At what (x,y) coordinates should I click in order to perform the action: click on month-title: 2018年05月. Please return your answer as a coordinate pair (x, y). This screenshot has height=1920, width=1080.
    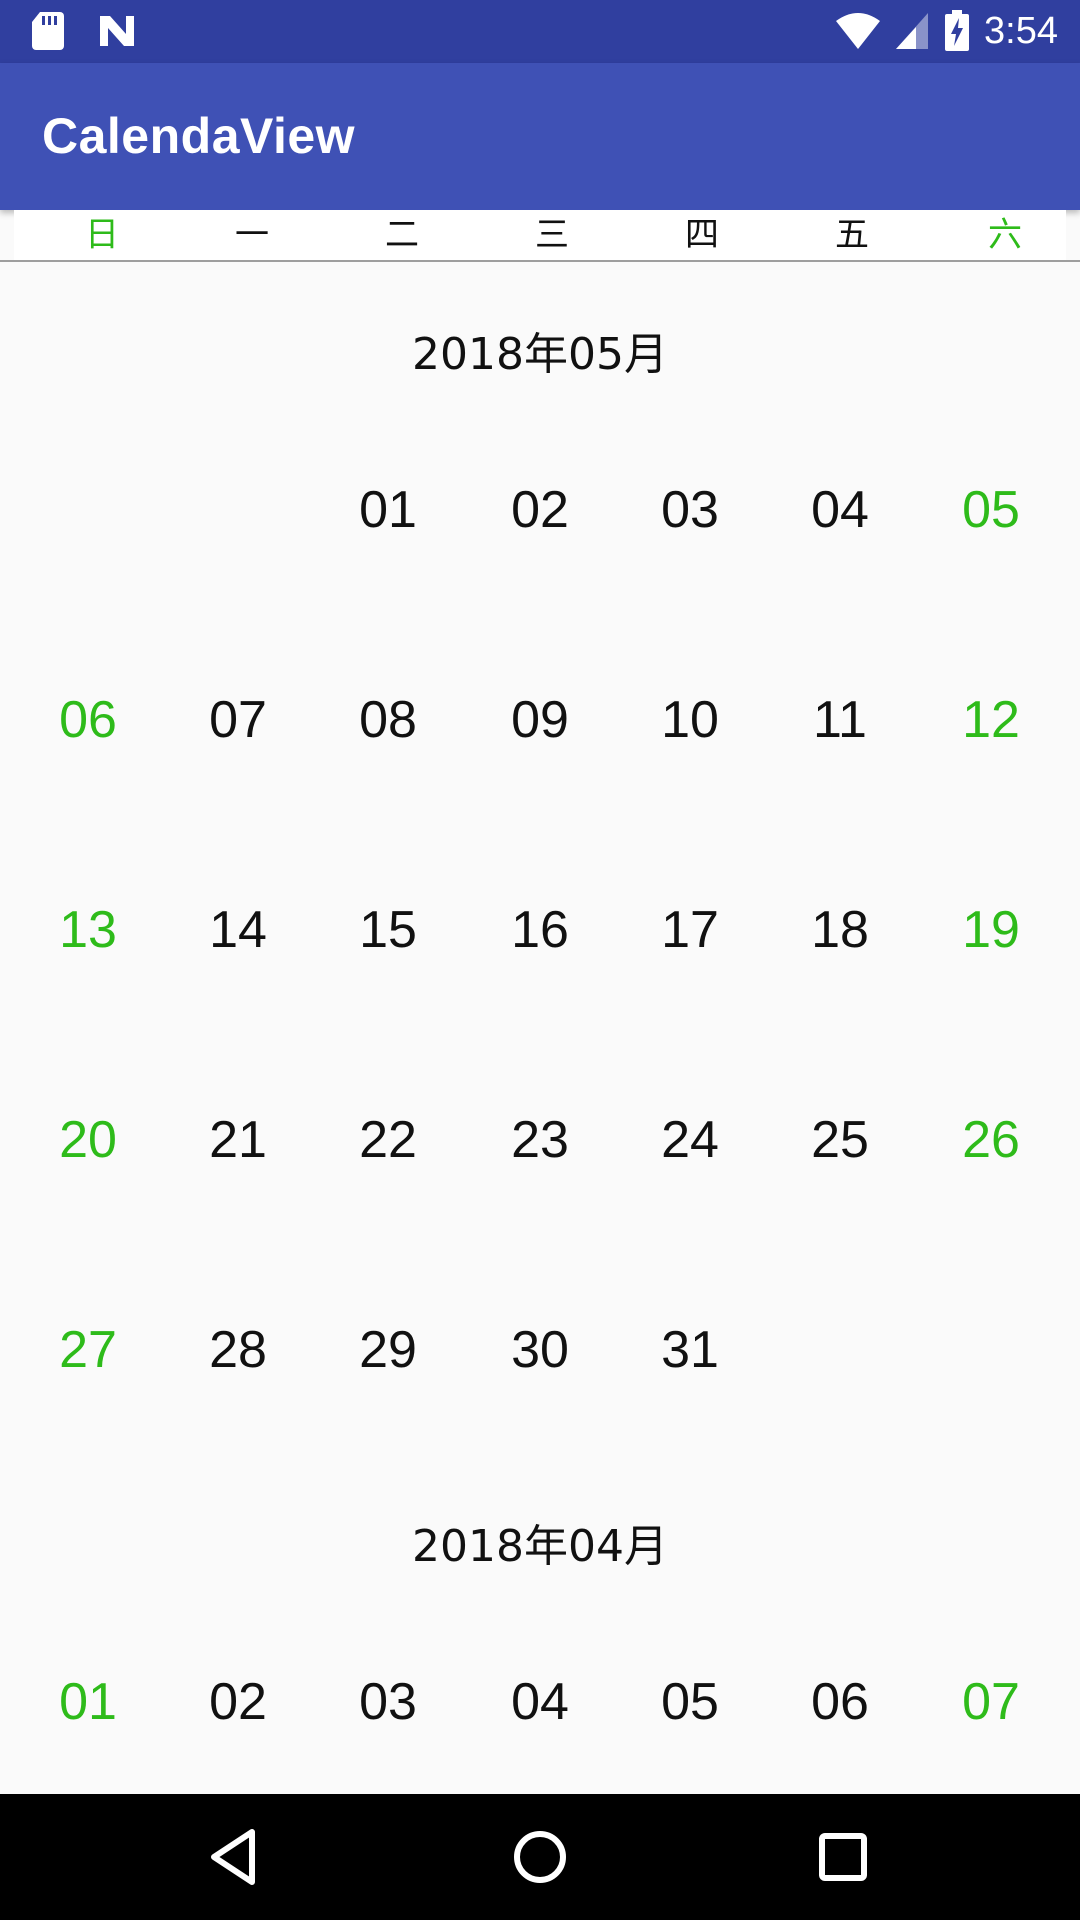
    Looking at the image, I should click on (540, 354).